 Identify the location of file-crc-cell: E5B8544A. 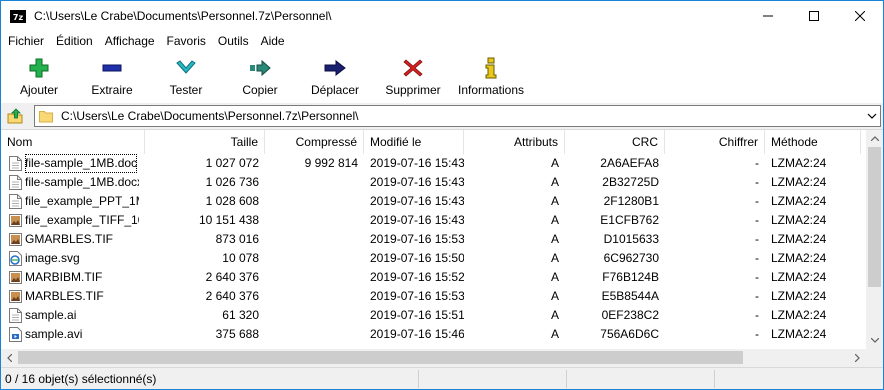
(630, 296).